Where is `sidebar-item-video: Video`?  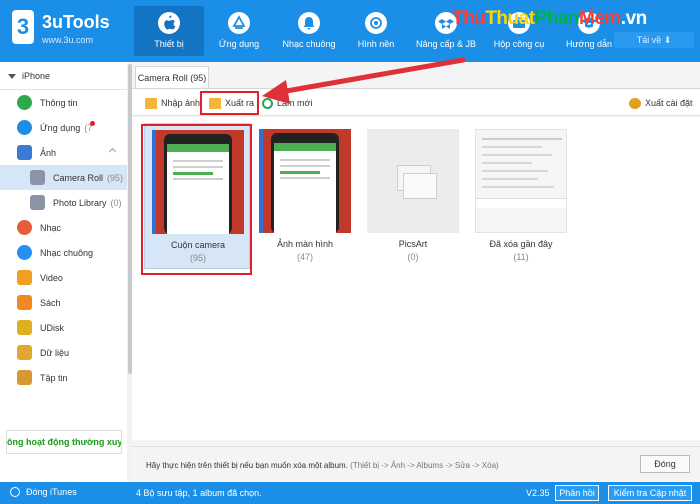
sidebar-item-video: Video is located at coordinates (63, 277).